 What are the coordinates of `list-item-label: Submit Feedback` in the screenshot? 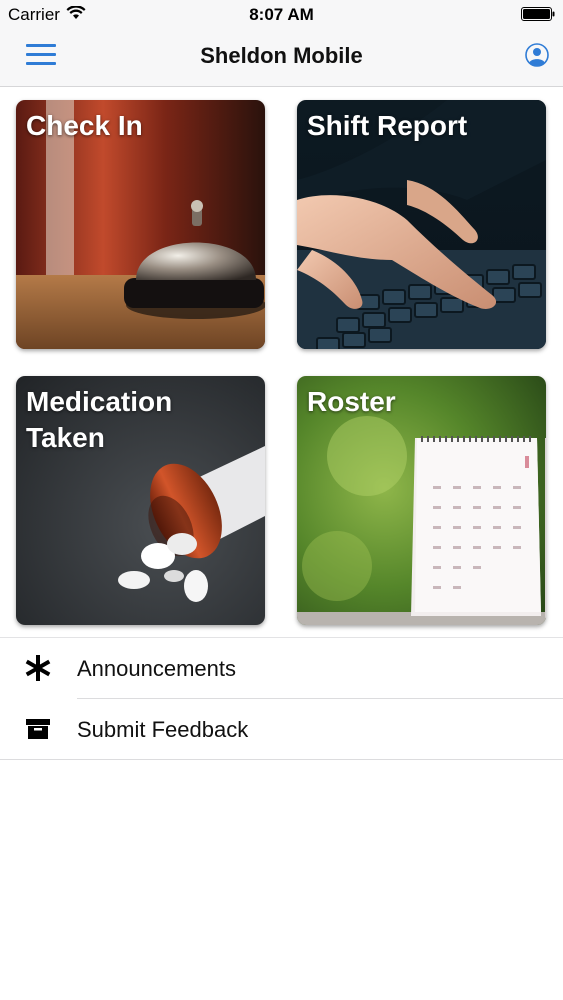 It's located at (163, 729).